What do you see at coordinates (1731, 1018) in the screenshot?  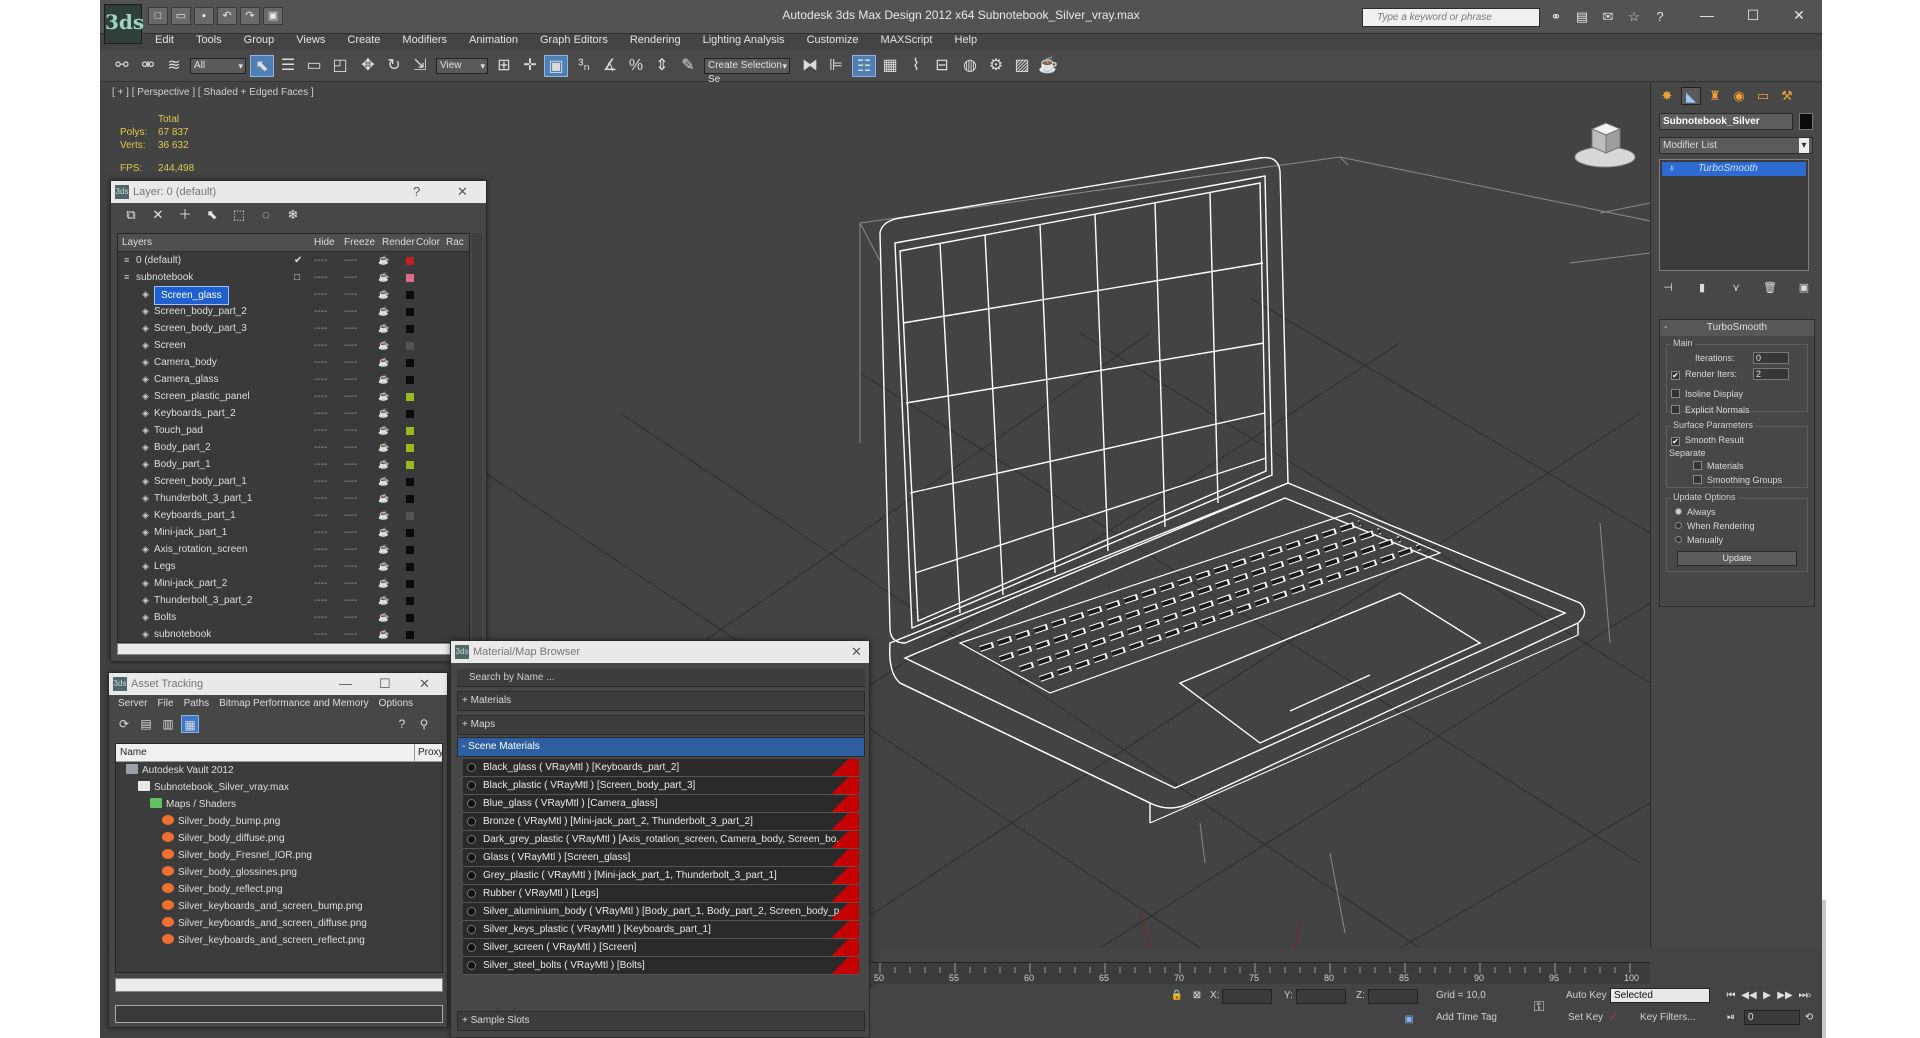 I see `key-mode-icon: ⏯` at bounding box center [1731, 1018].